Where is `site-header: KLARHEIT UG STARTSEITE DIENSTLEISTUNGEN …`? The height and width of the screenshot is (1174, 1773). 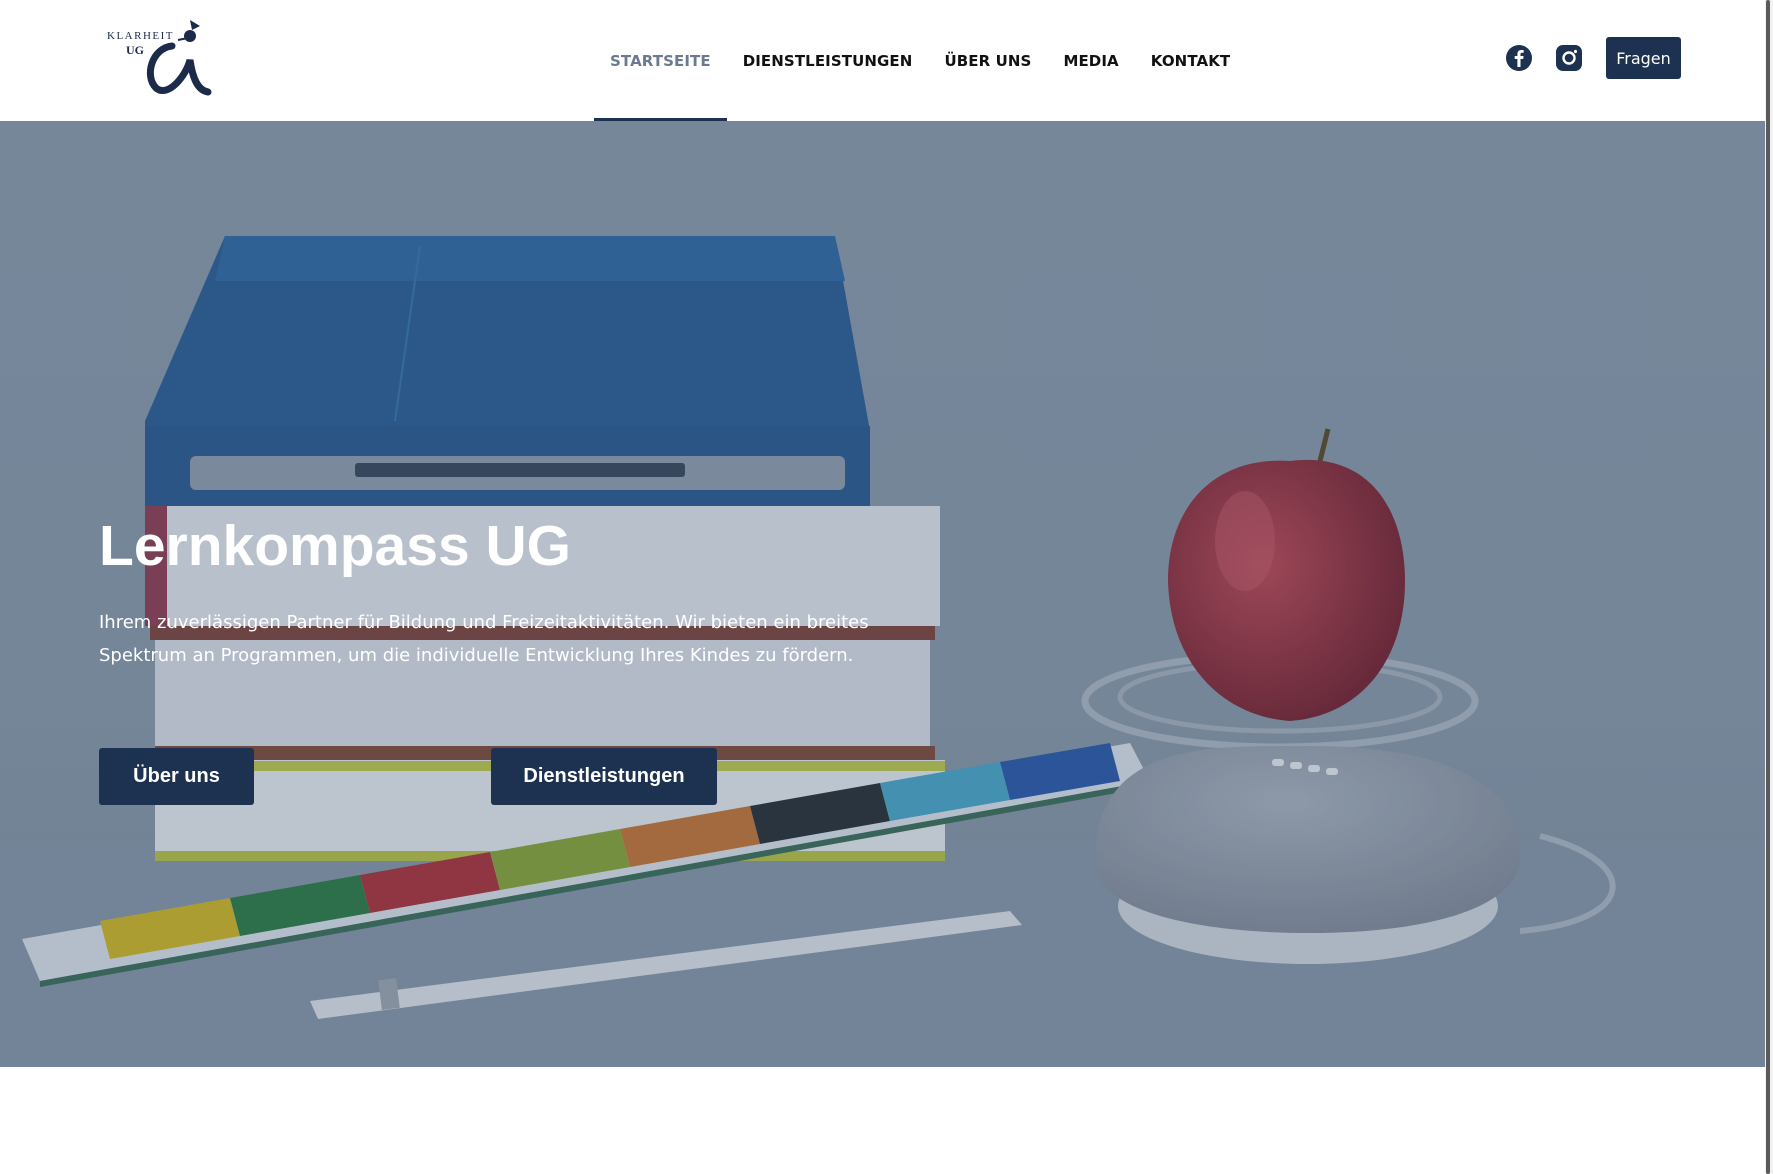
site-header: KLARHEIT UG STARTSEITE DIENSTLEISTUNGEN … is located at coordinates (882, 60).